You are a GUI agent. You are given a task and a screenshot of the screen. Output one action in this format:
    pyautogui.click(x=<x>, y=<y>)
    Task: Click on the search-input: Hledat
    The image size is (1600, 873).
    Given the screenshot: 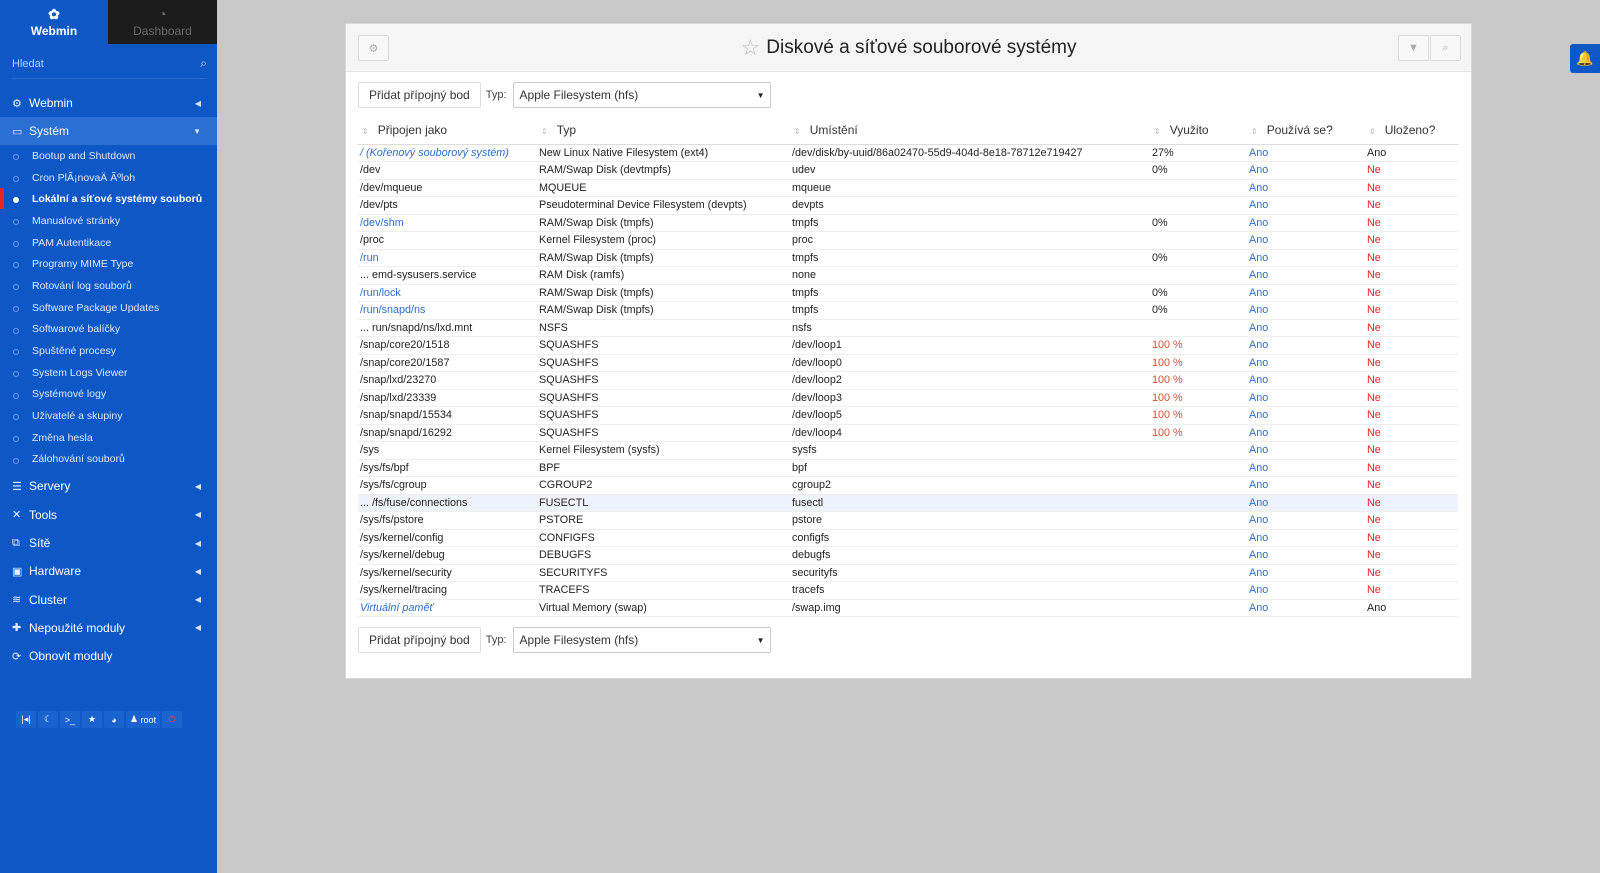 What is the action you would take?
    pyautogui.click(x=28, y=64)
    